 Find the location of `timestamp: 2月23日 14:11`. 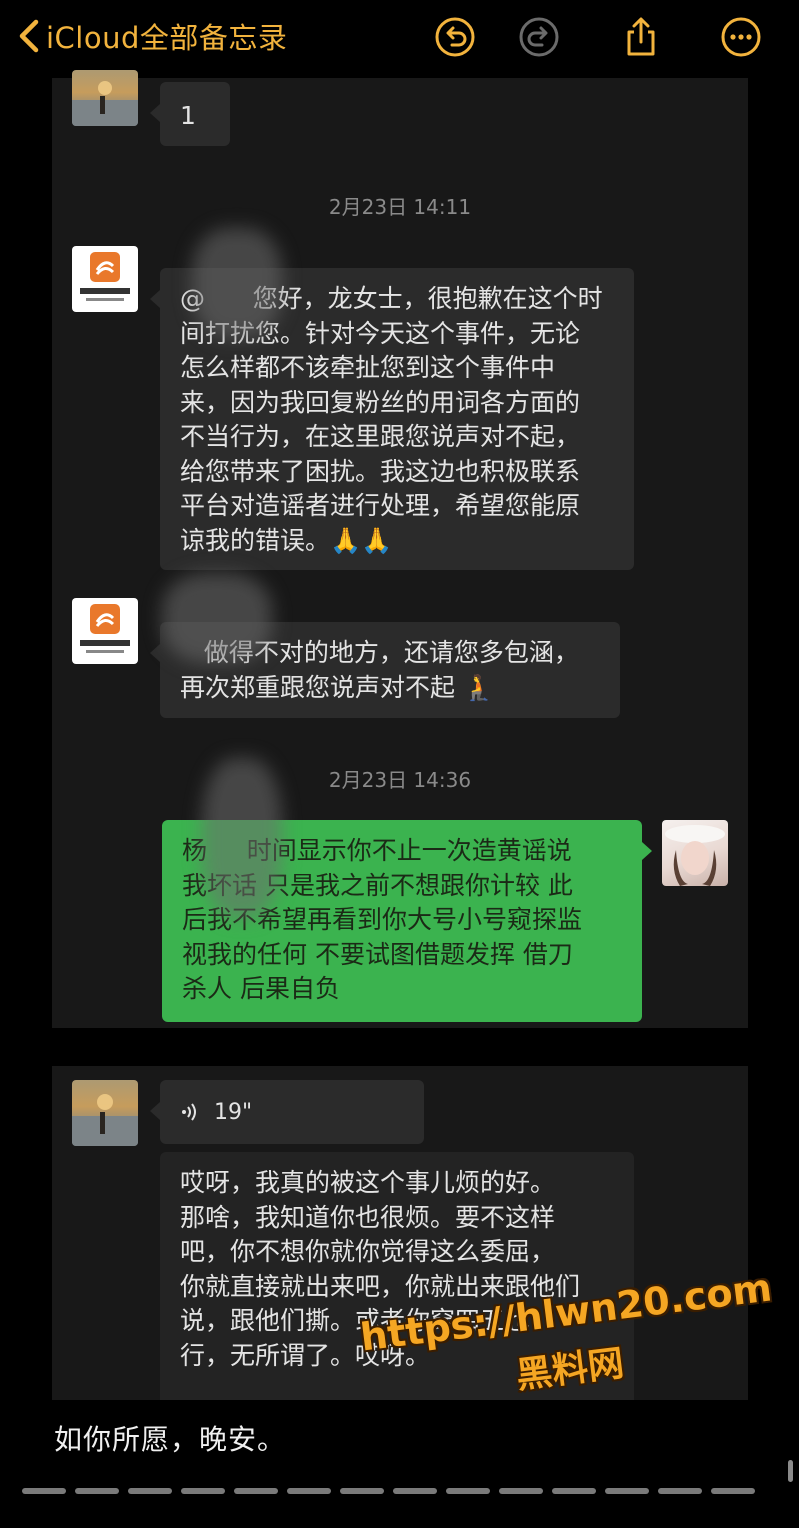

timestamp: 2月23日 14:11 is located at coordinates (400, 207).